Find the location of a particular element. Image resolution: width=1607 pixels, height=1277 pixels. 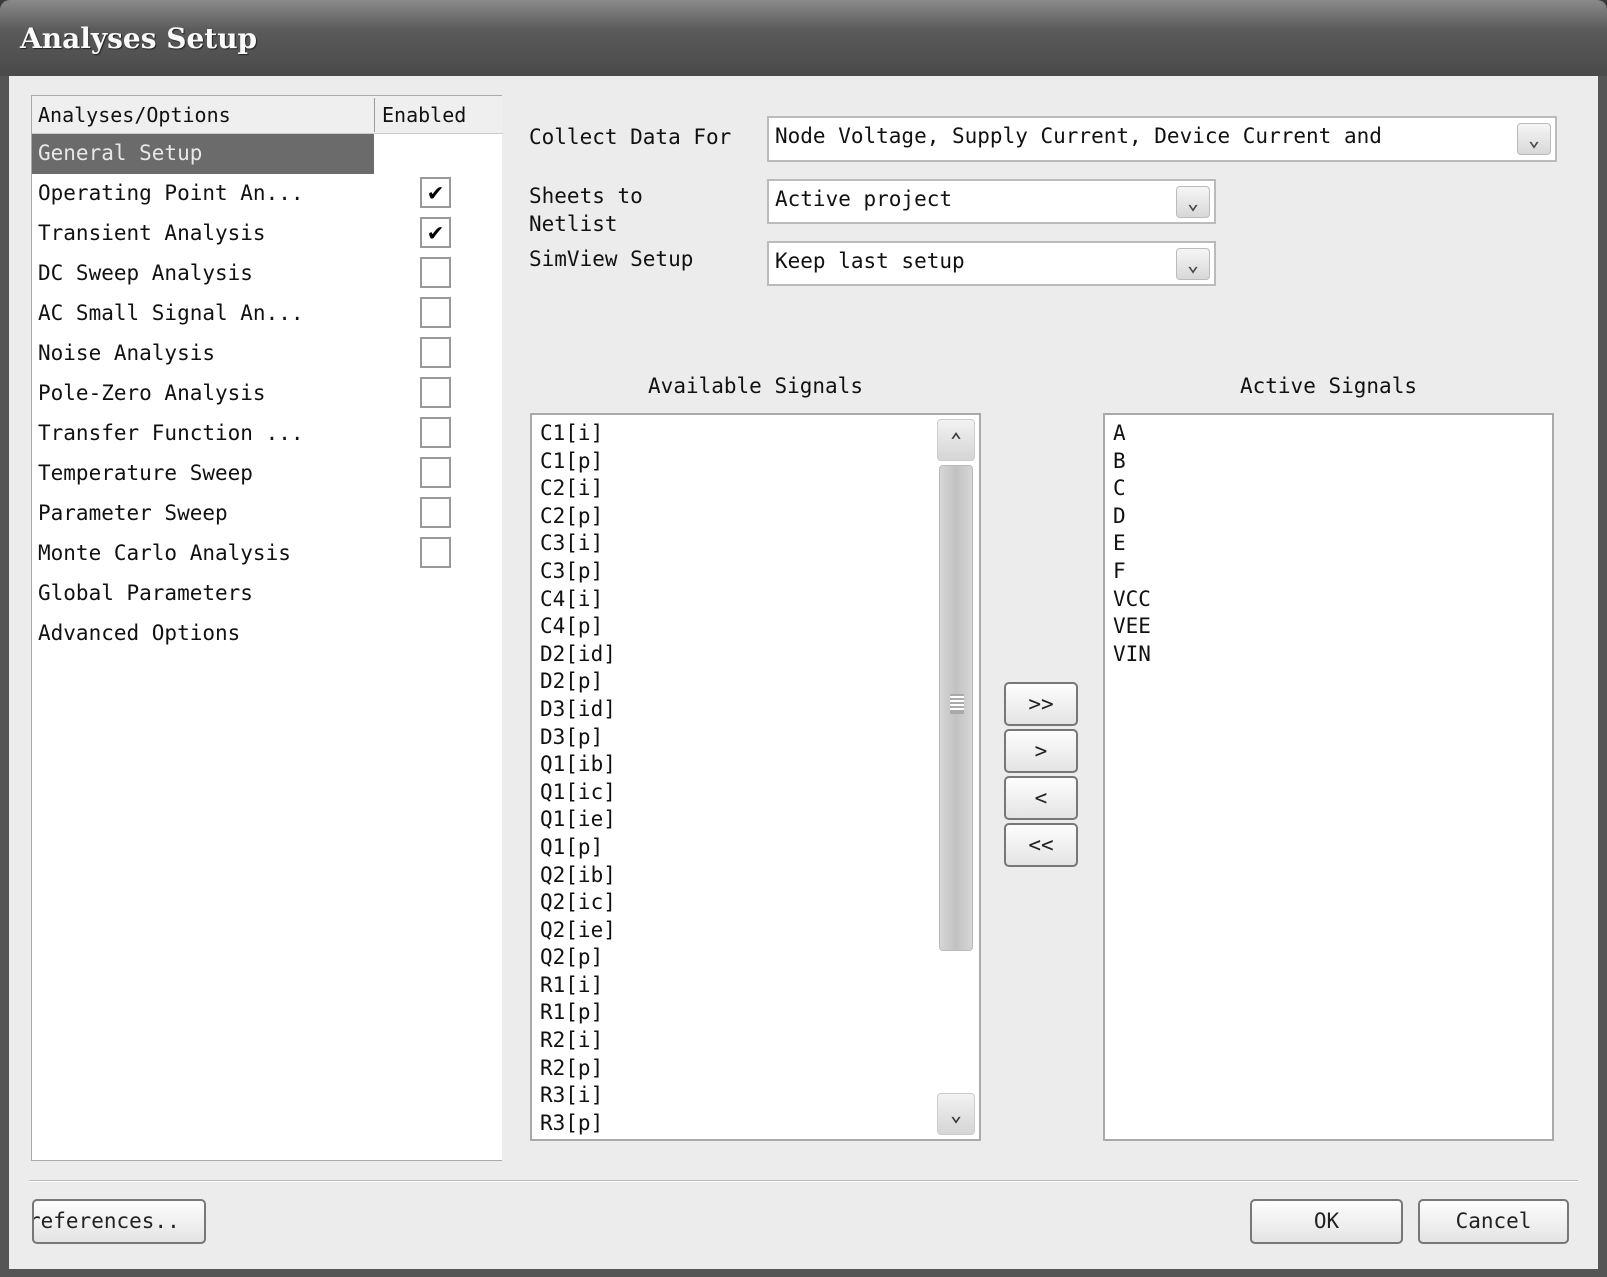

signal-item: D is located at coordinates (1328, 517).